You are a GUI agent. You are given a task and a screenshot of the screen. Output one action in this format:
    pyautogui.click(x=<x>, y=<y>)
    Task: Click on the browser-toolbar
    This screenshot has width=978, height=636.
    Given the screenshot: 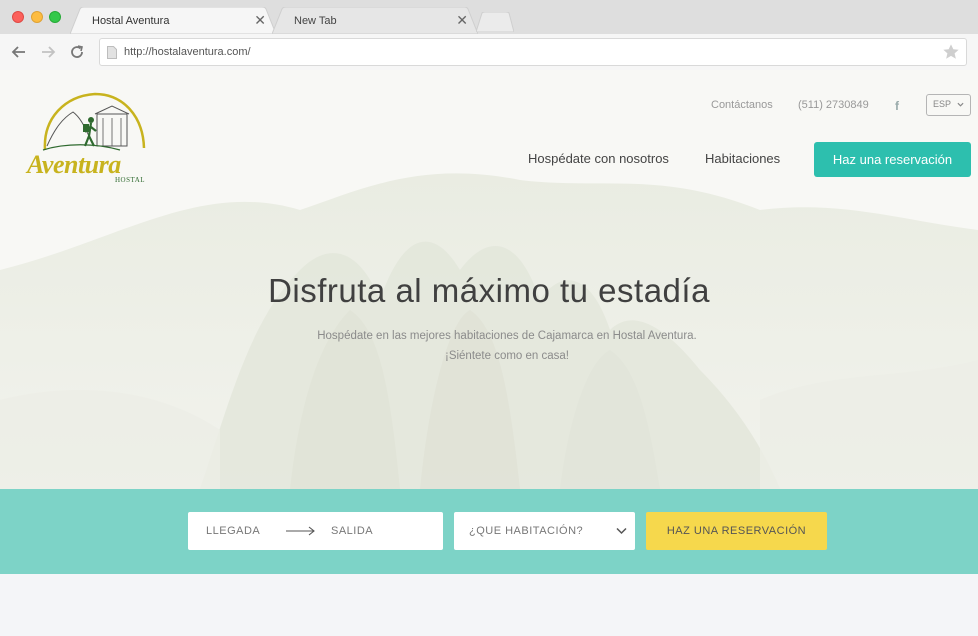 What is the action you would take?
    pyautogui.click(x=489, y=52)
    